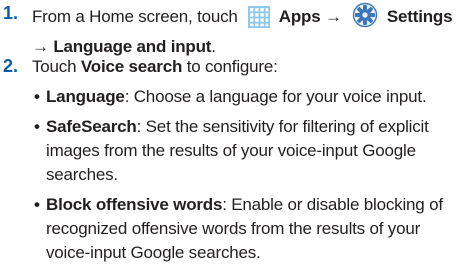  I want to click on step-number: 1., so click(11, 13).